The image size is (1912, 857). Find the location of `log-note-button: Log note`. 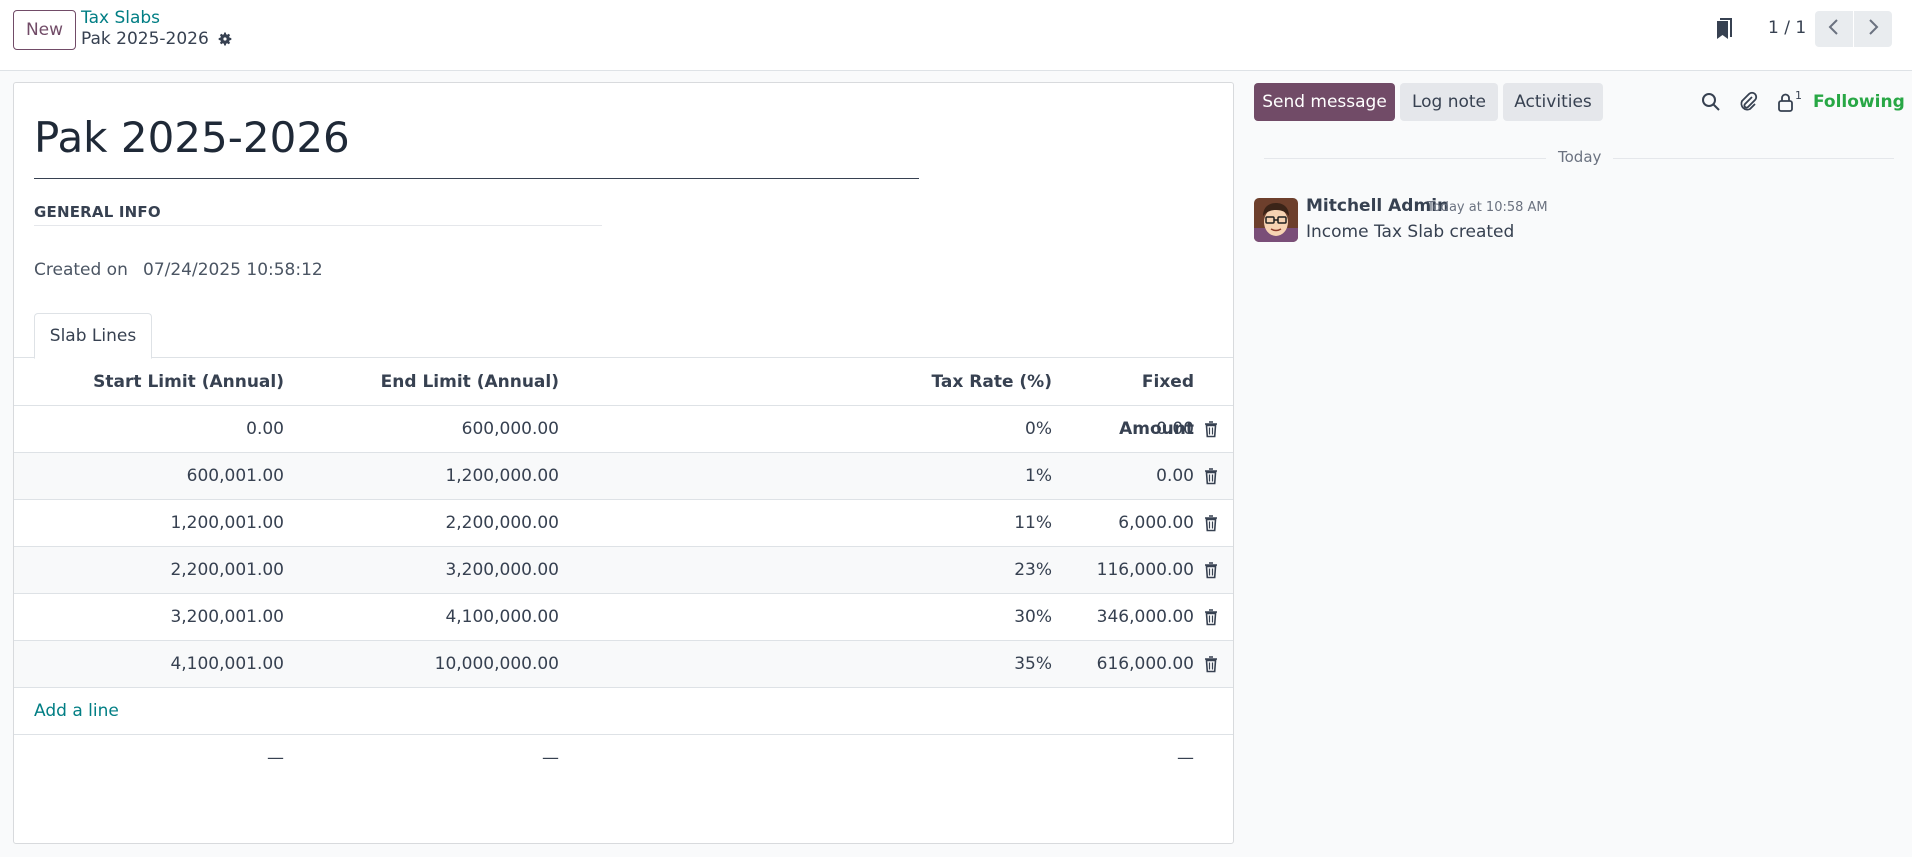

log-note-button: Log note is located at coordinates (1449, 102).